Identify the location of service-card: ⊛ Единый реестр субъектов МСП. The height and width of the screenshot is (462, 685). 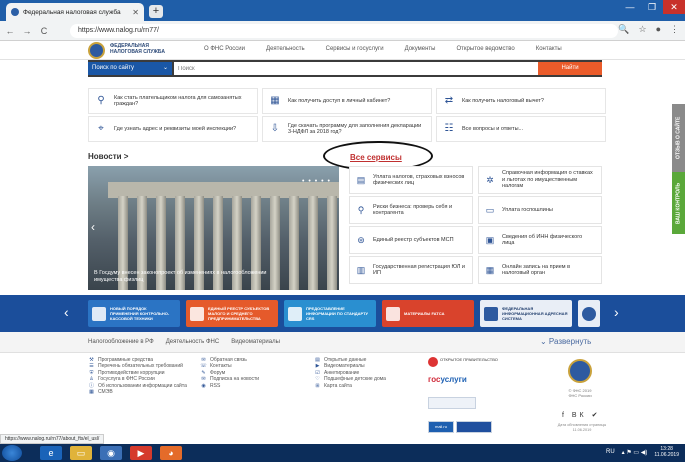
(411, 240).